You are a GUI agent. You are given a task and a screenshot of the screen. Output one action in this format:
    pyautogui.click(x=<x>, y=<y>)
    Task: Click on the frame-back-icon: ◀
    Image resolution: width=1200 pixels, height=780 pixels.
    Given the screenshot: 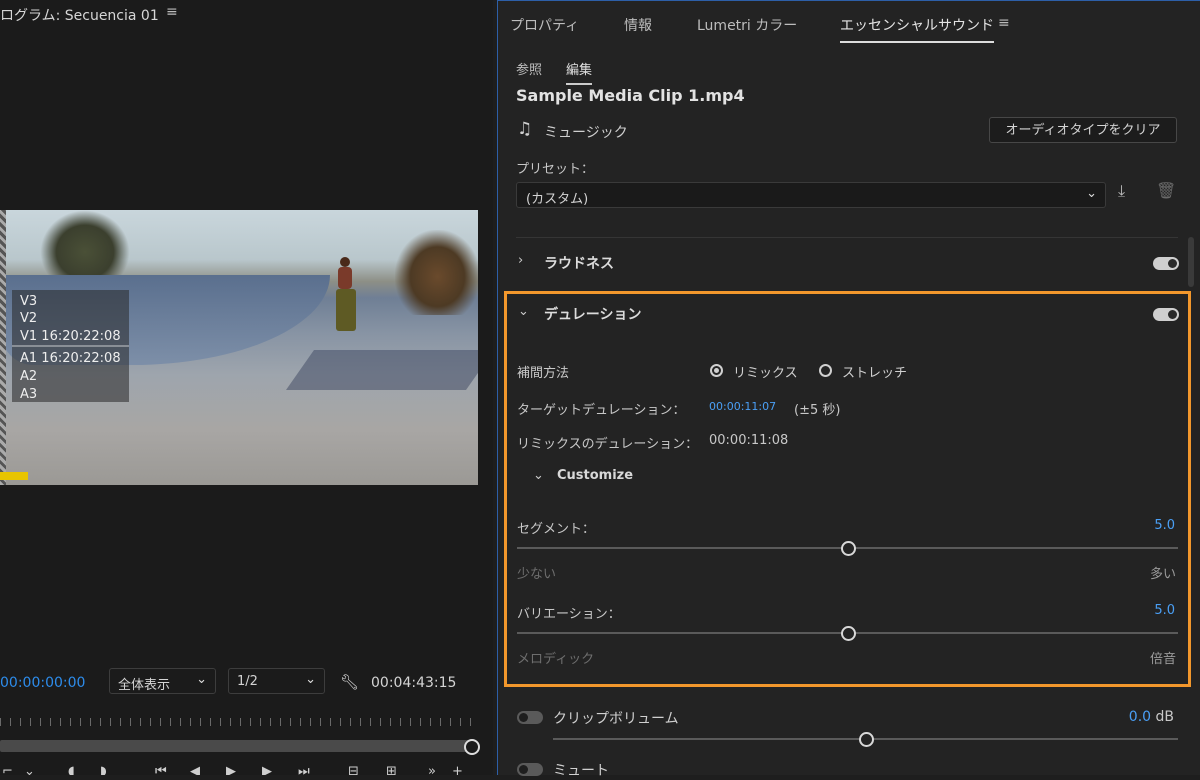 What is the action you would take?
    pyautogui.click(x=195, y=769)
    